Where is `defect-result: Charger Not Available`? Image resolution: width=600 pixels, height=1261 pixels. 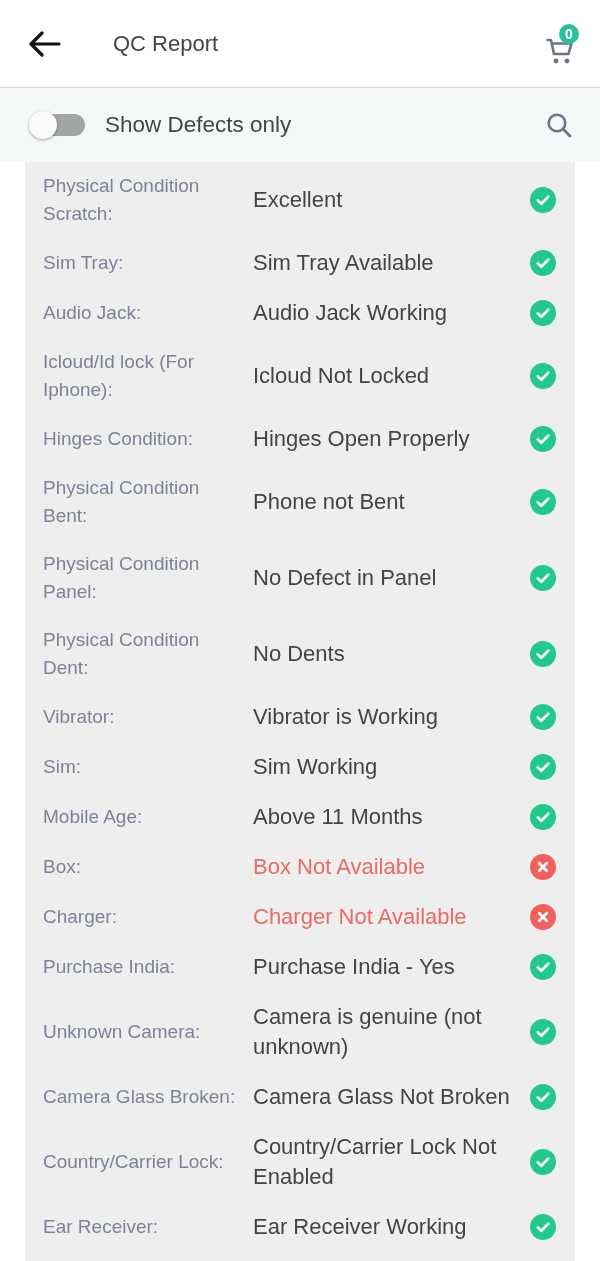
defect-result: Charger Not Available is located at coordinates (360, 917).